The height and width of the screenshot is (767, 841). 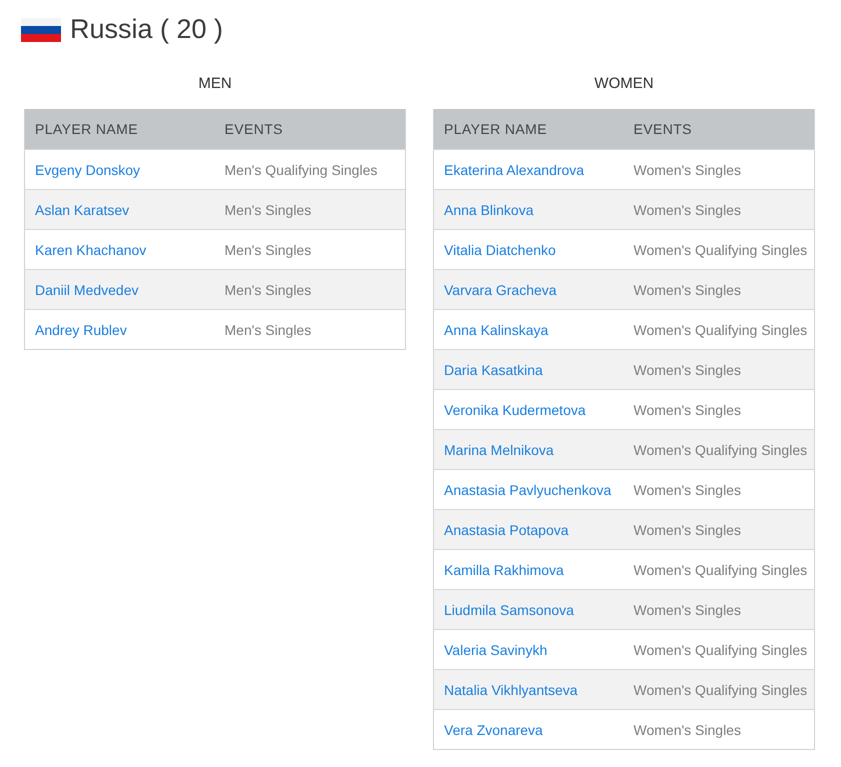 What do you see at coordinates (624, 83) in the screenshot?
I see `section-heading: WOMEN` at bounding box center [624, 83].